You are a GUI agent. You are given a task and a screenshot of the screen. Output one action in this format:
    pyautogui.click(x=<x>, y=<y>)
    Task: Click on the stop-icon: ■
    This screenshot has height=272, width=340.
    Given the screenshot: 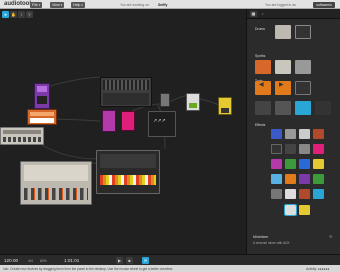 What is the action you would take?
    pyautogui.click(x=129, y=260)
    